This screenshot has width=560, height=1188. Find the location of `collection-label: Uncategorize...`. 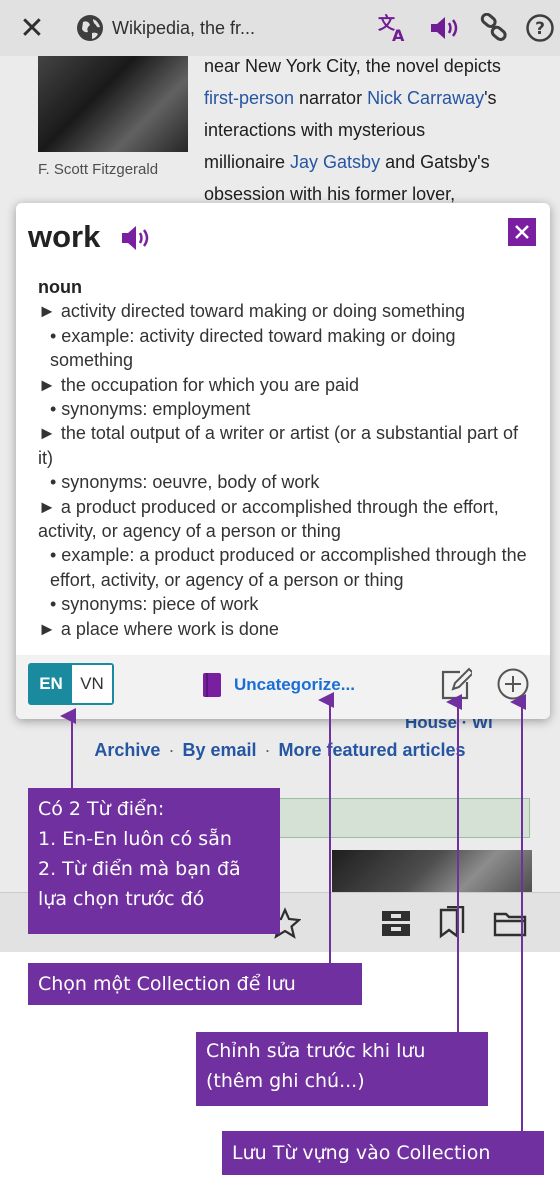

collection-label: Uncategorize... is located at coordinates (294, 684).